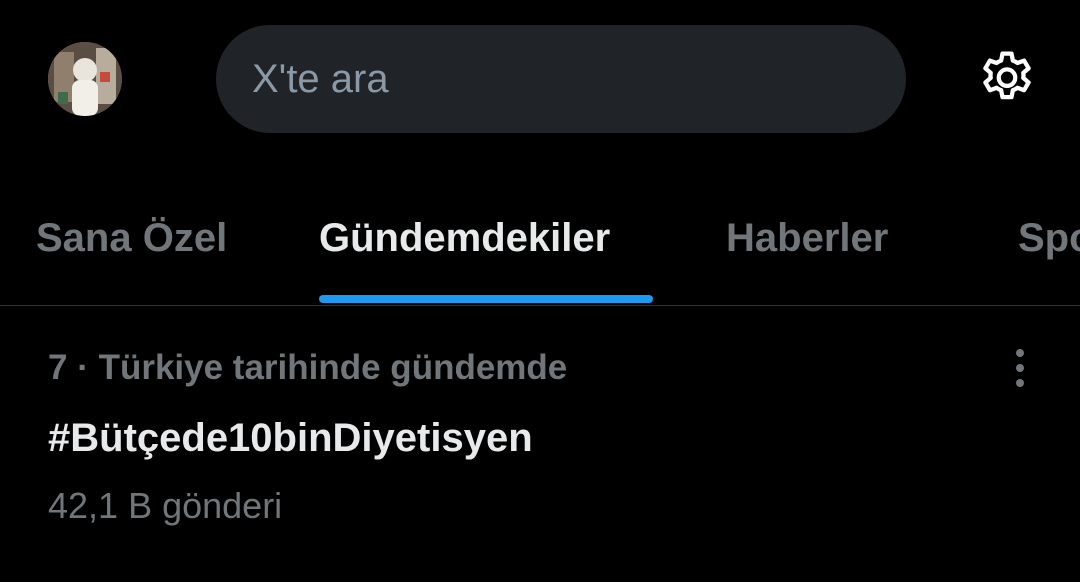 This screenshot has width=1080, height=582. Describe the element at coordinates (290, 438) in the screenshot. I see `trend-title: #Bütçede10binDiyetisyen` at that location.